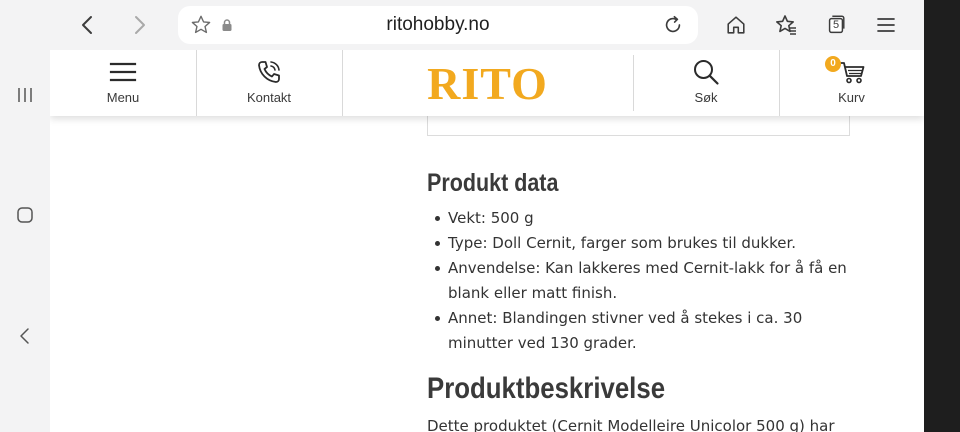  Describe the element at coordinates (25, 95) in the screenshot. I see `recents-icon` at that location.